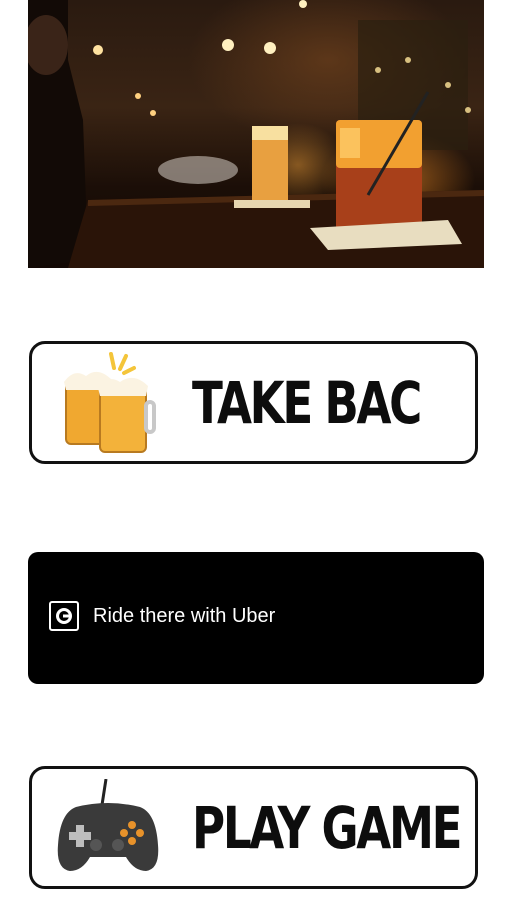 The image size is (507, 900). I want to click on clinking-beer-mugs-icon, so click(106, 406).